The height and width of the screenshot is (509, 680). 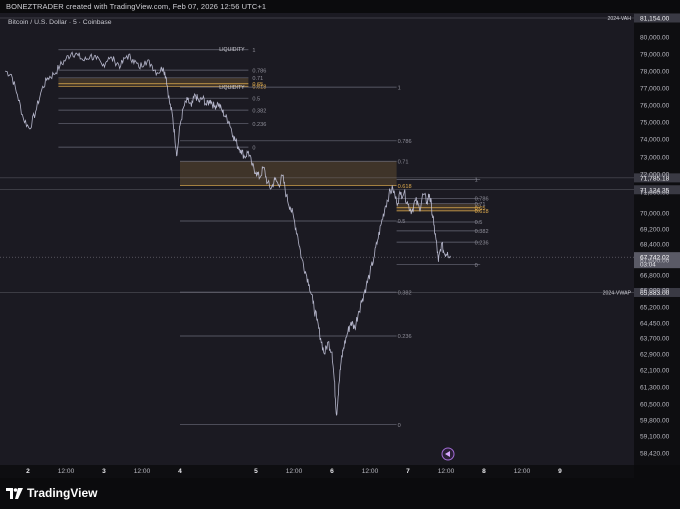 I want to click on y-tick-label: 64,450.00, so click(x=655, y=324).